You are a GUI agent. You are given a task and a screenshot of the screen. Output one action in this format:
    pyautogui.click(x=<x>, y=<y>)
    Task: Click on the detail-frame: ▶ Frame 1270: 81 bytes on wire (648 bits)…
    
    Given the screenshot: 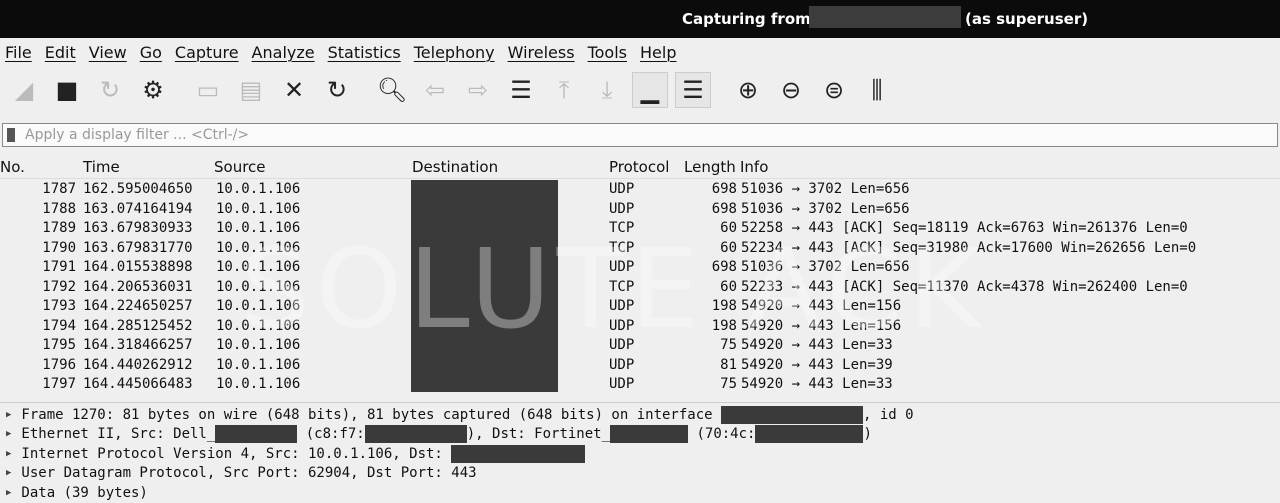 What is the action you would take?
    pyautogui.click(x=640, y=415)
    